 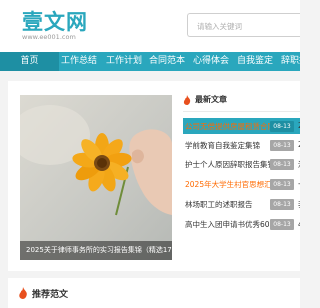 I want to click on news-row: 公司无偿提供房屋租赁合同 08-13 2025, so click(x=241, y=126).